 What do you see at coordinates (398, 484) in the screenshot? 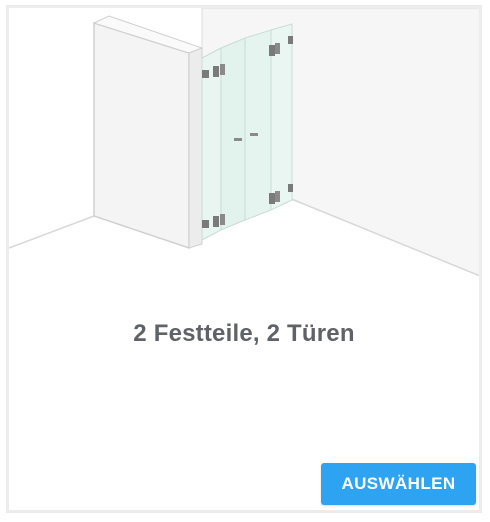
I see `select-button: AUSWÄHLEN` at bounding box center [398, 484].